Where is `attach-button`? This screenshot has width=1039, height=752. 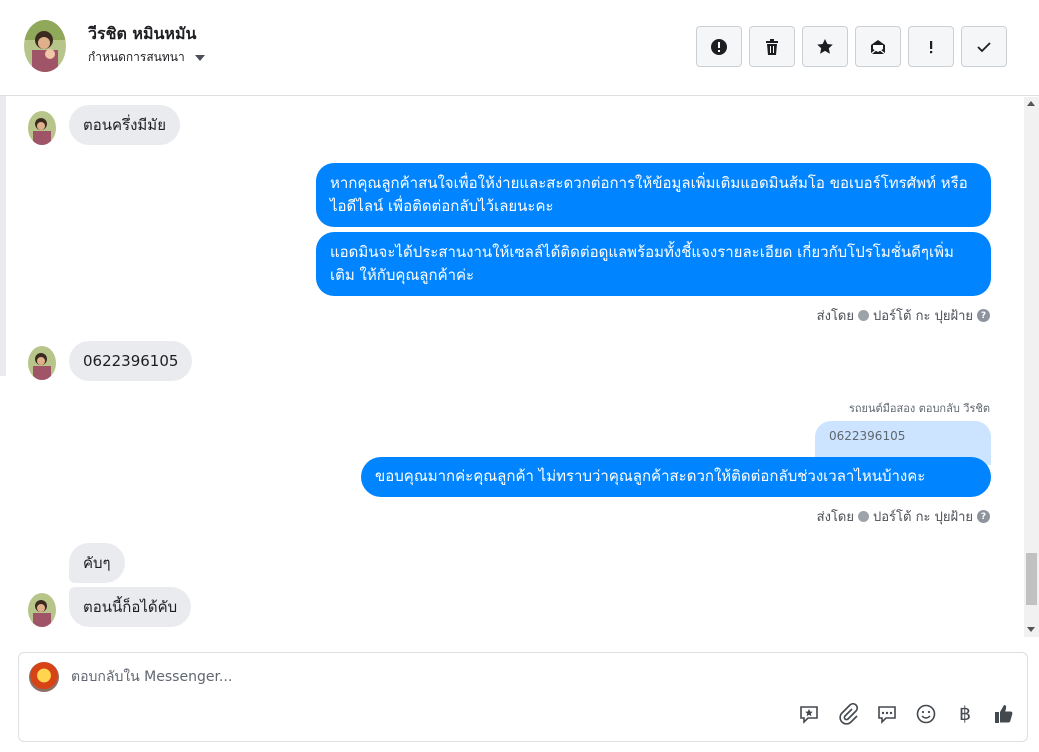 attach-button is located at coordinates (848, 714).